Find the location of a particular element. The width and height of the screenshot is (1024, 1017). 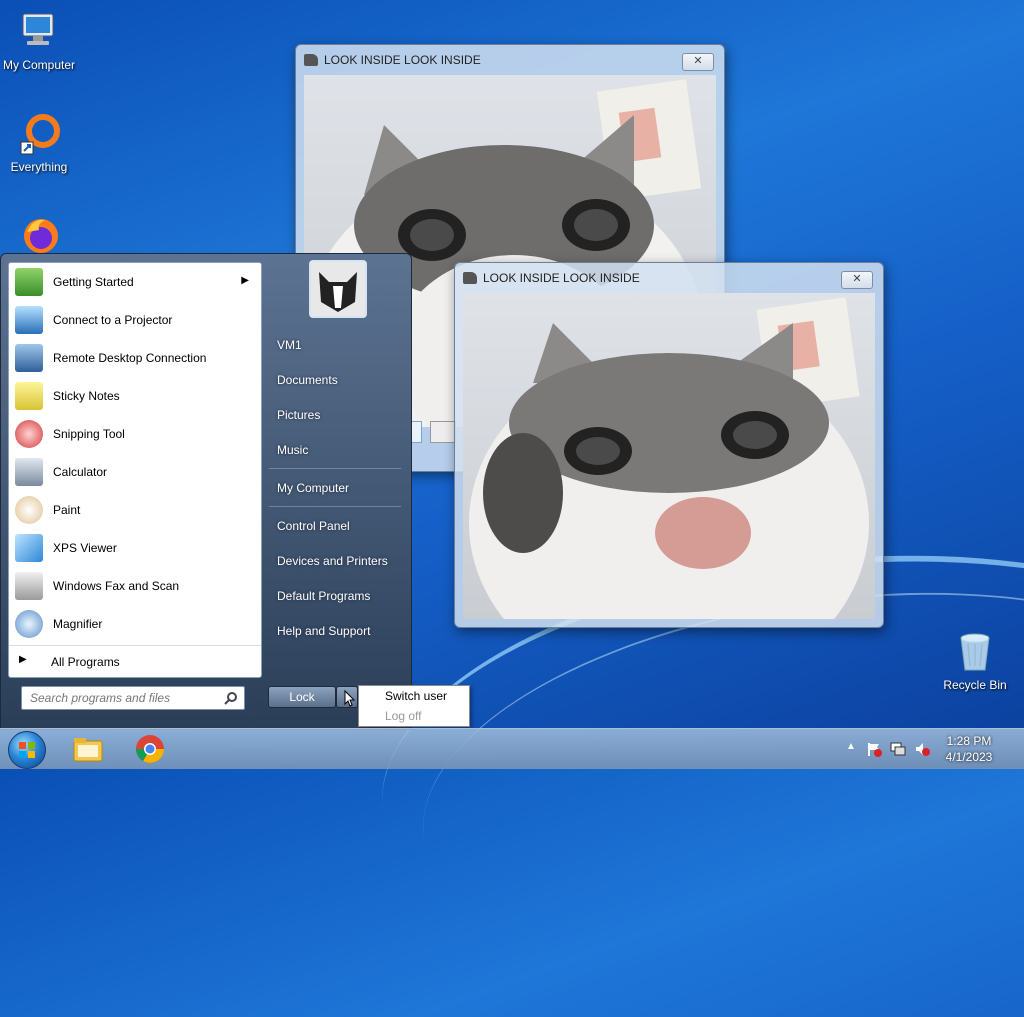

desktop-icon-recycle-bin: Recycle Bin is located at coordinates (975, 661).